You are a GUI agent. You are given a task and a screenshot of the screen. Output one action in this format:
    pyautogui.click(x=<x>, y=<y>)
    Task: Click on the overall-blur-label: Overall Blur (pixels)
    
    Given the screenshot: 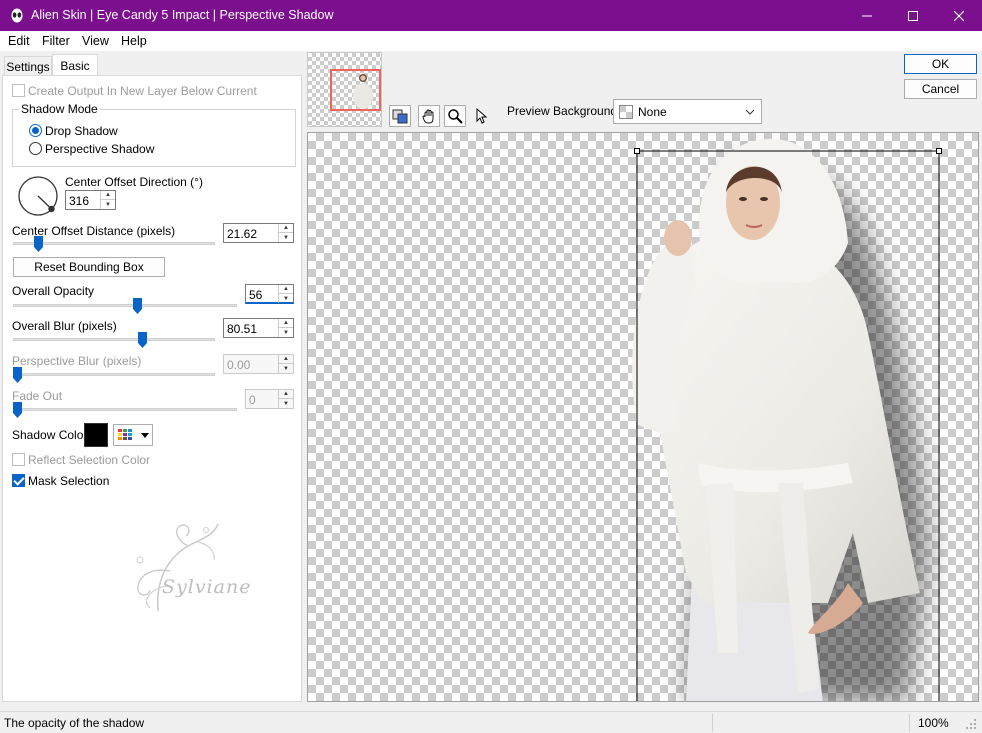 What is the action you would take?
    pyautogui.click(x=64, y=326)
    